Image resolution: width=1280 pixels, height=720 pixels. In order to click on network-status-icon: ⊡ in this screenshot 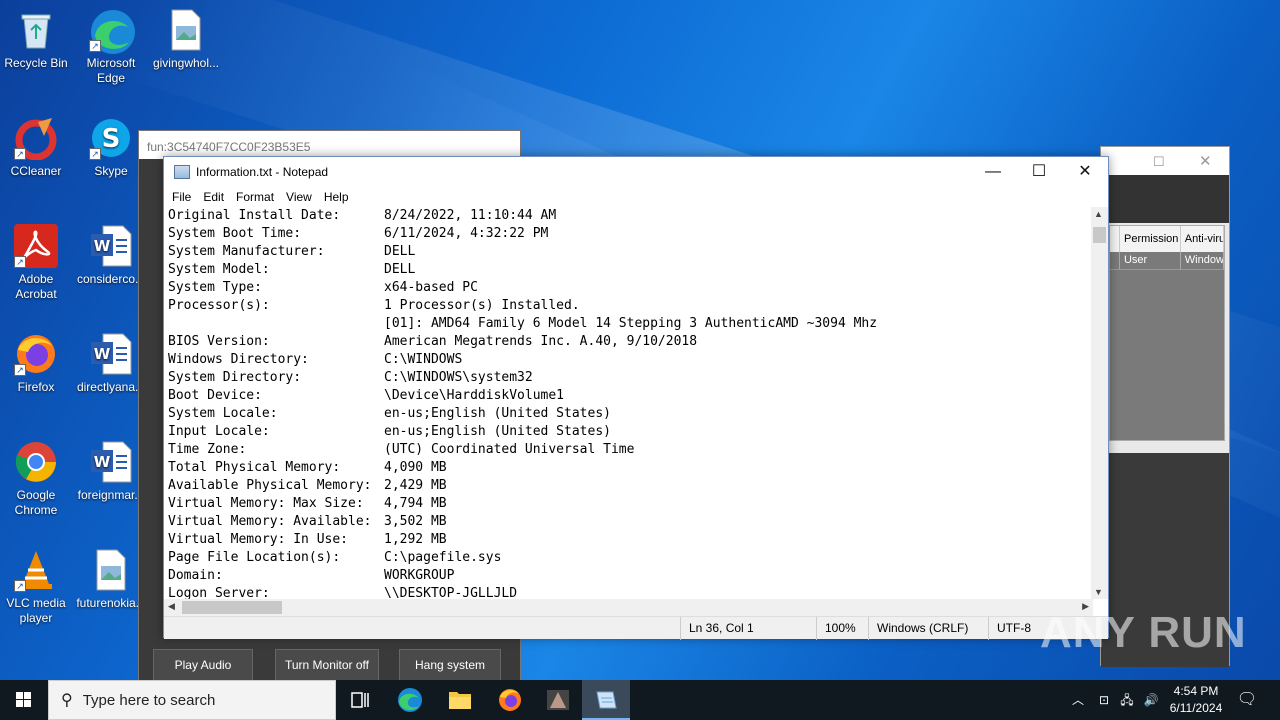, I will do `click(1104, 700)`.